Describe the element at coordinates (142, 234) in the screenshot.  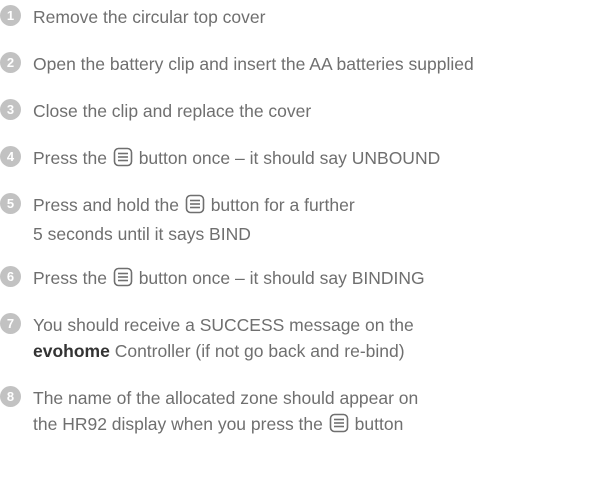
I see `step-line-2: 5 seconds until it says BIND` at that location.